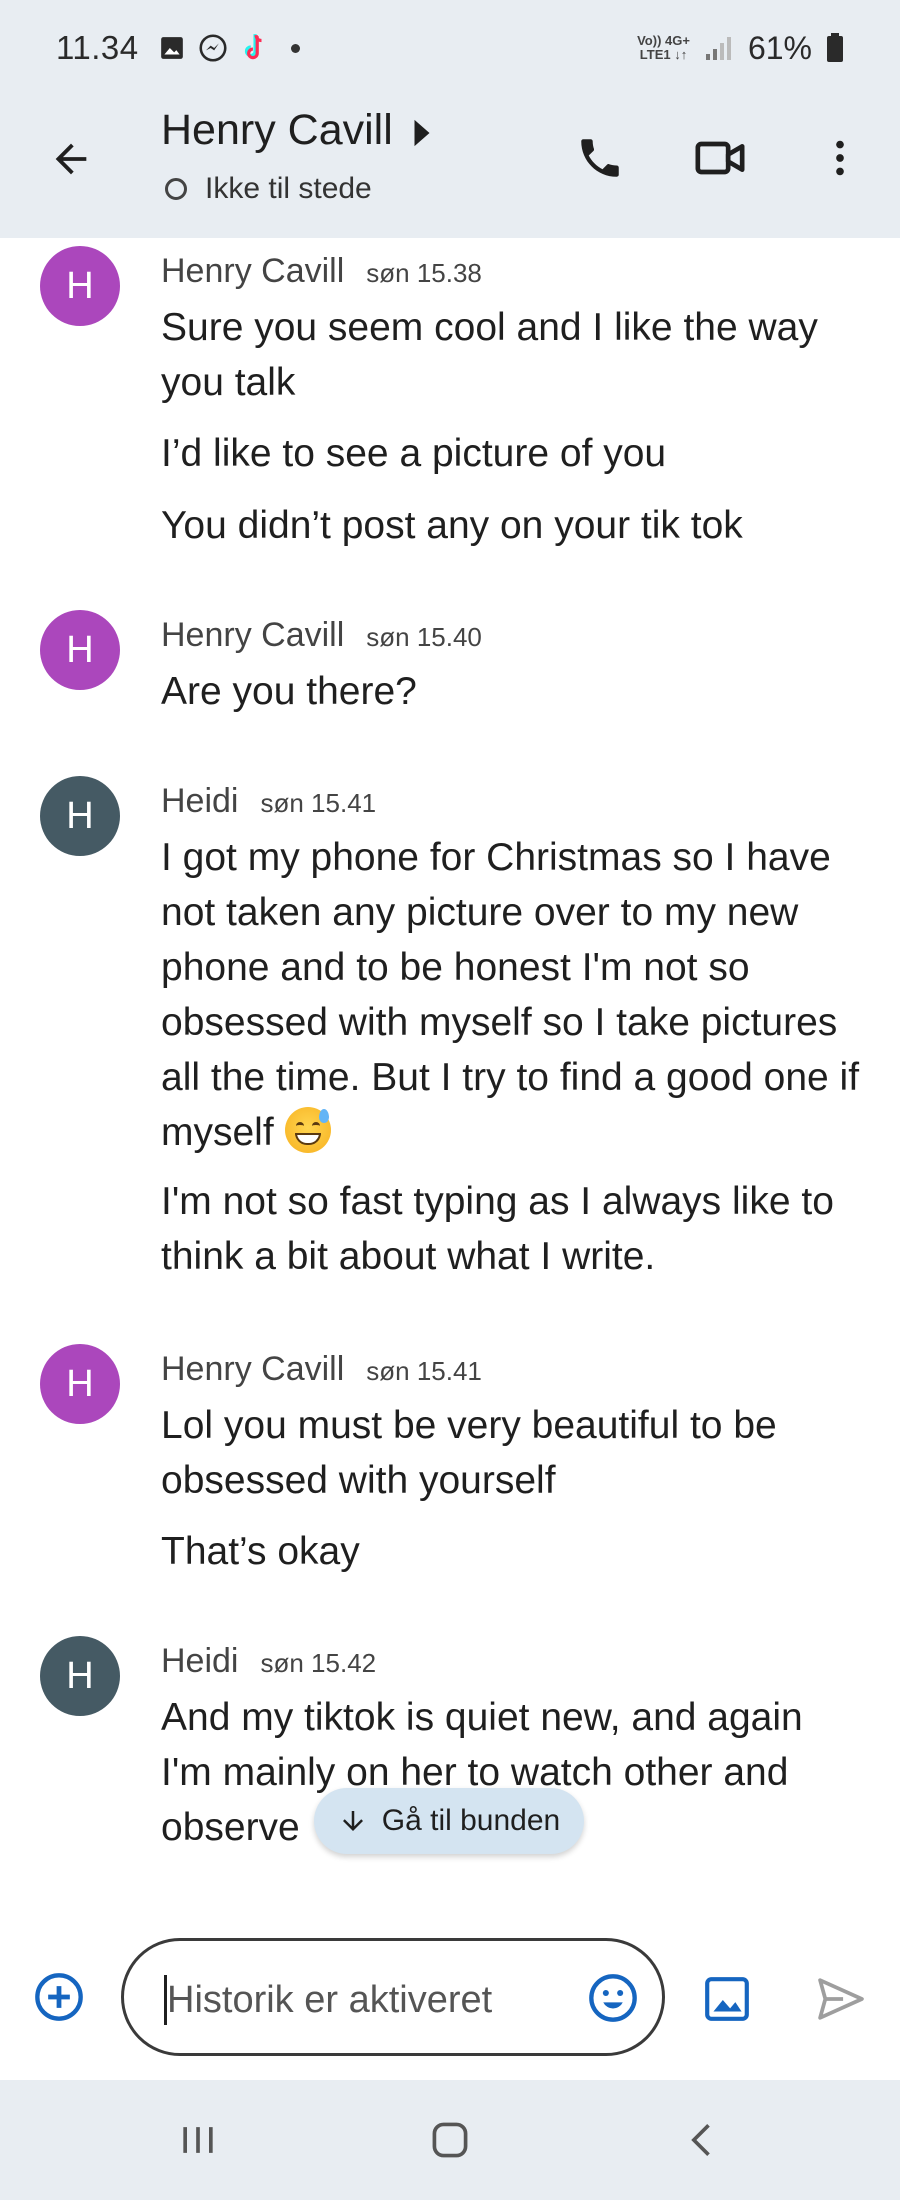 This screenshot has width=900, height=2200. What do you see at coordinates (424, 273) in the screenshot?
I see `message-time: søn 15.38` at bounding box center [424, 273].